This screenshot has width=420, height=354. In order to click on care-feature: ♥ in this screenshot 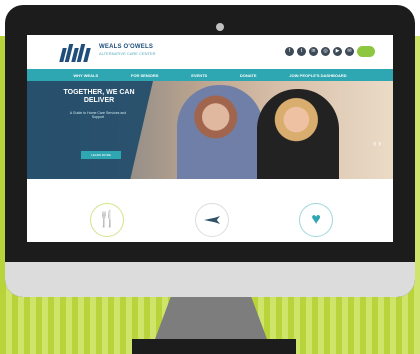, I will do `click(316, 220)`.